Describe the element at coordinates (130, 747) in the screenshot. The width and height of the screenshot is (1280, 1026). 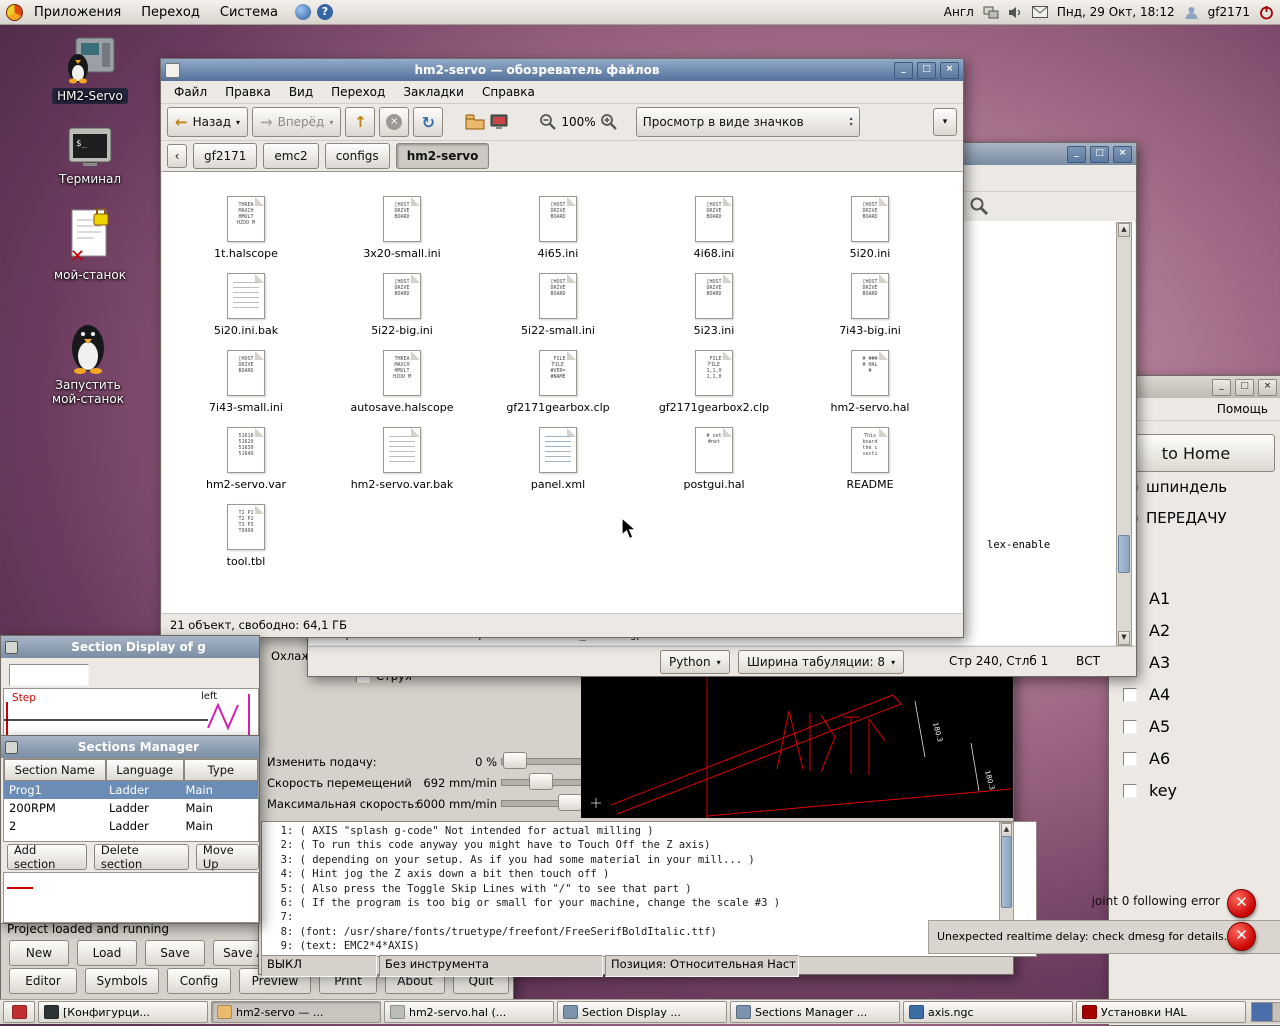
I see `sections-manager-titlebar: Sections Manager` at that location.